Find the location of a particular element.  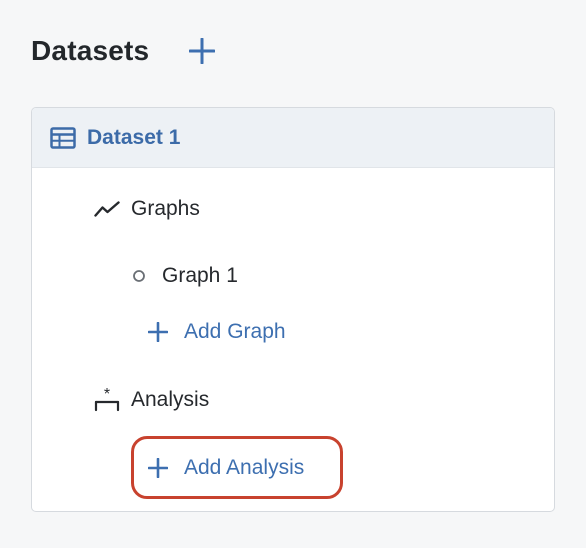

dataset-name: Dataset 1 is located at coordinates (134, 137).